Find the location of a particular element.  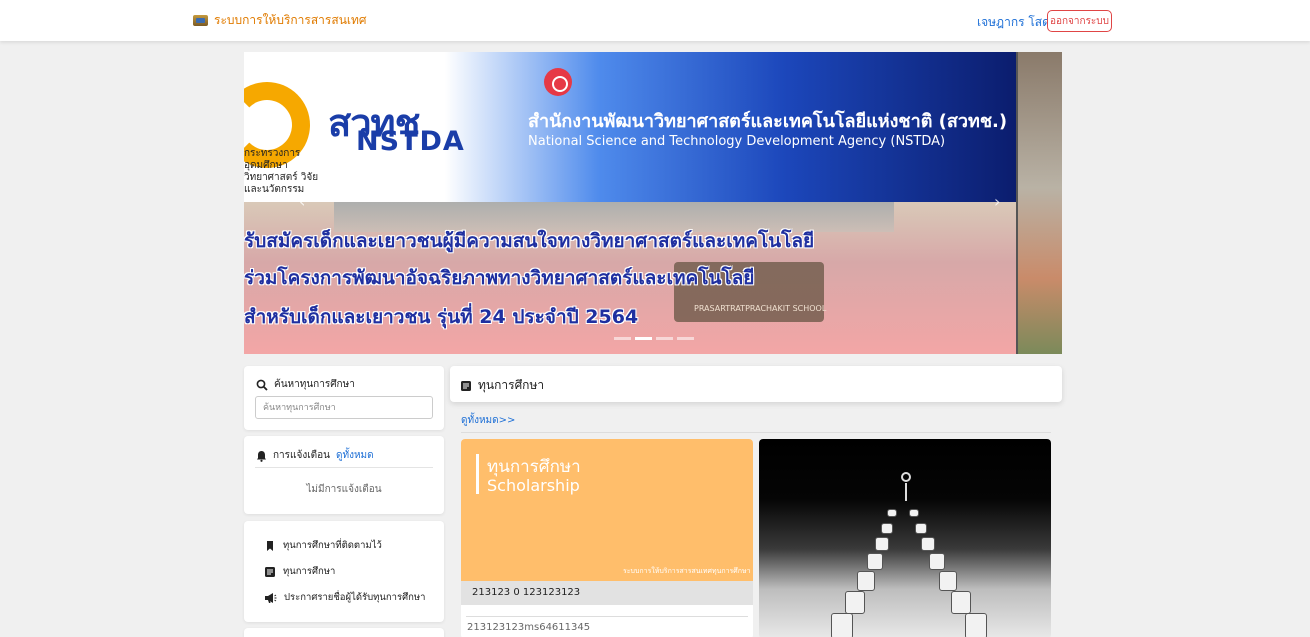

search-icon is located at coordinates (262, 385).